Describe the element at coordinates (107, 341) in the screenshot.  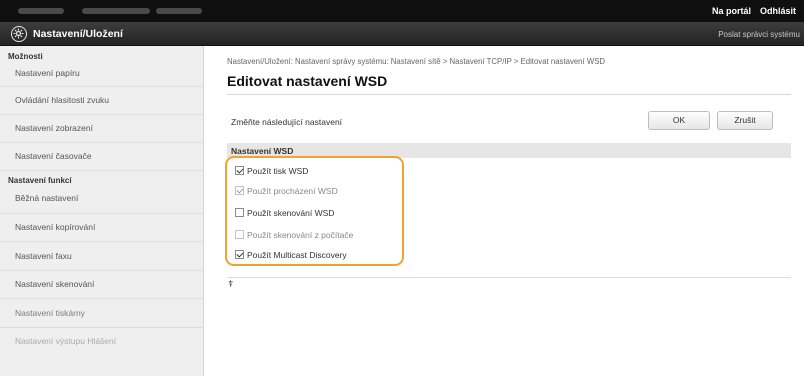
I see `sidebar-item-report-output-settings: Nastavení výstupu Hlášení` at that location.